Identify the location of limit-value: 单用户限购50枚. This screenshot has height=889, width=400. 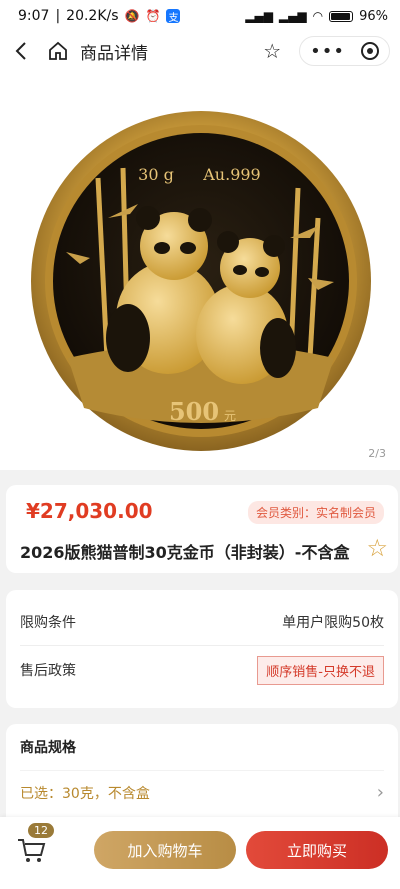
(333, 622).